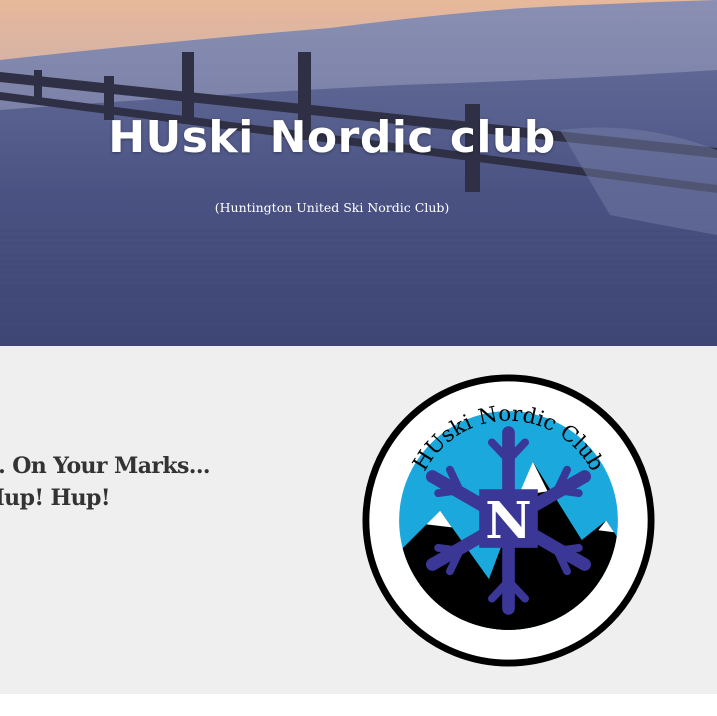 Image resolution: width=717 pixels, height=716 pixels. I want to click on tagline-line-2: Hup! Hup!, so click(55, 498).